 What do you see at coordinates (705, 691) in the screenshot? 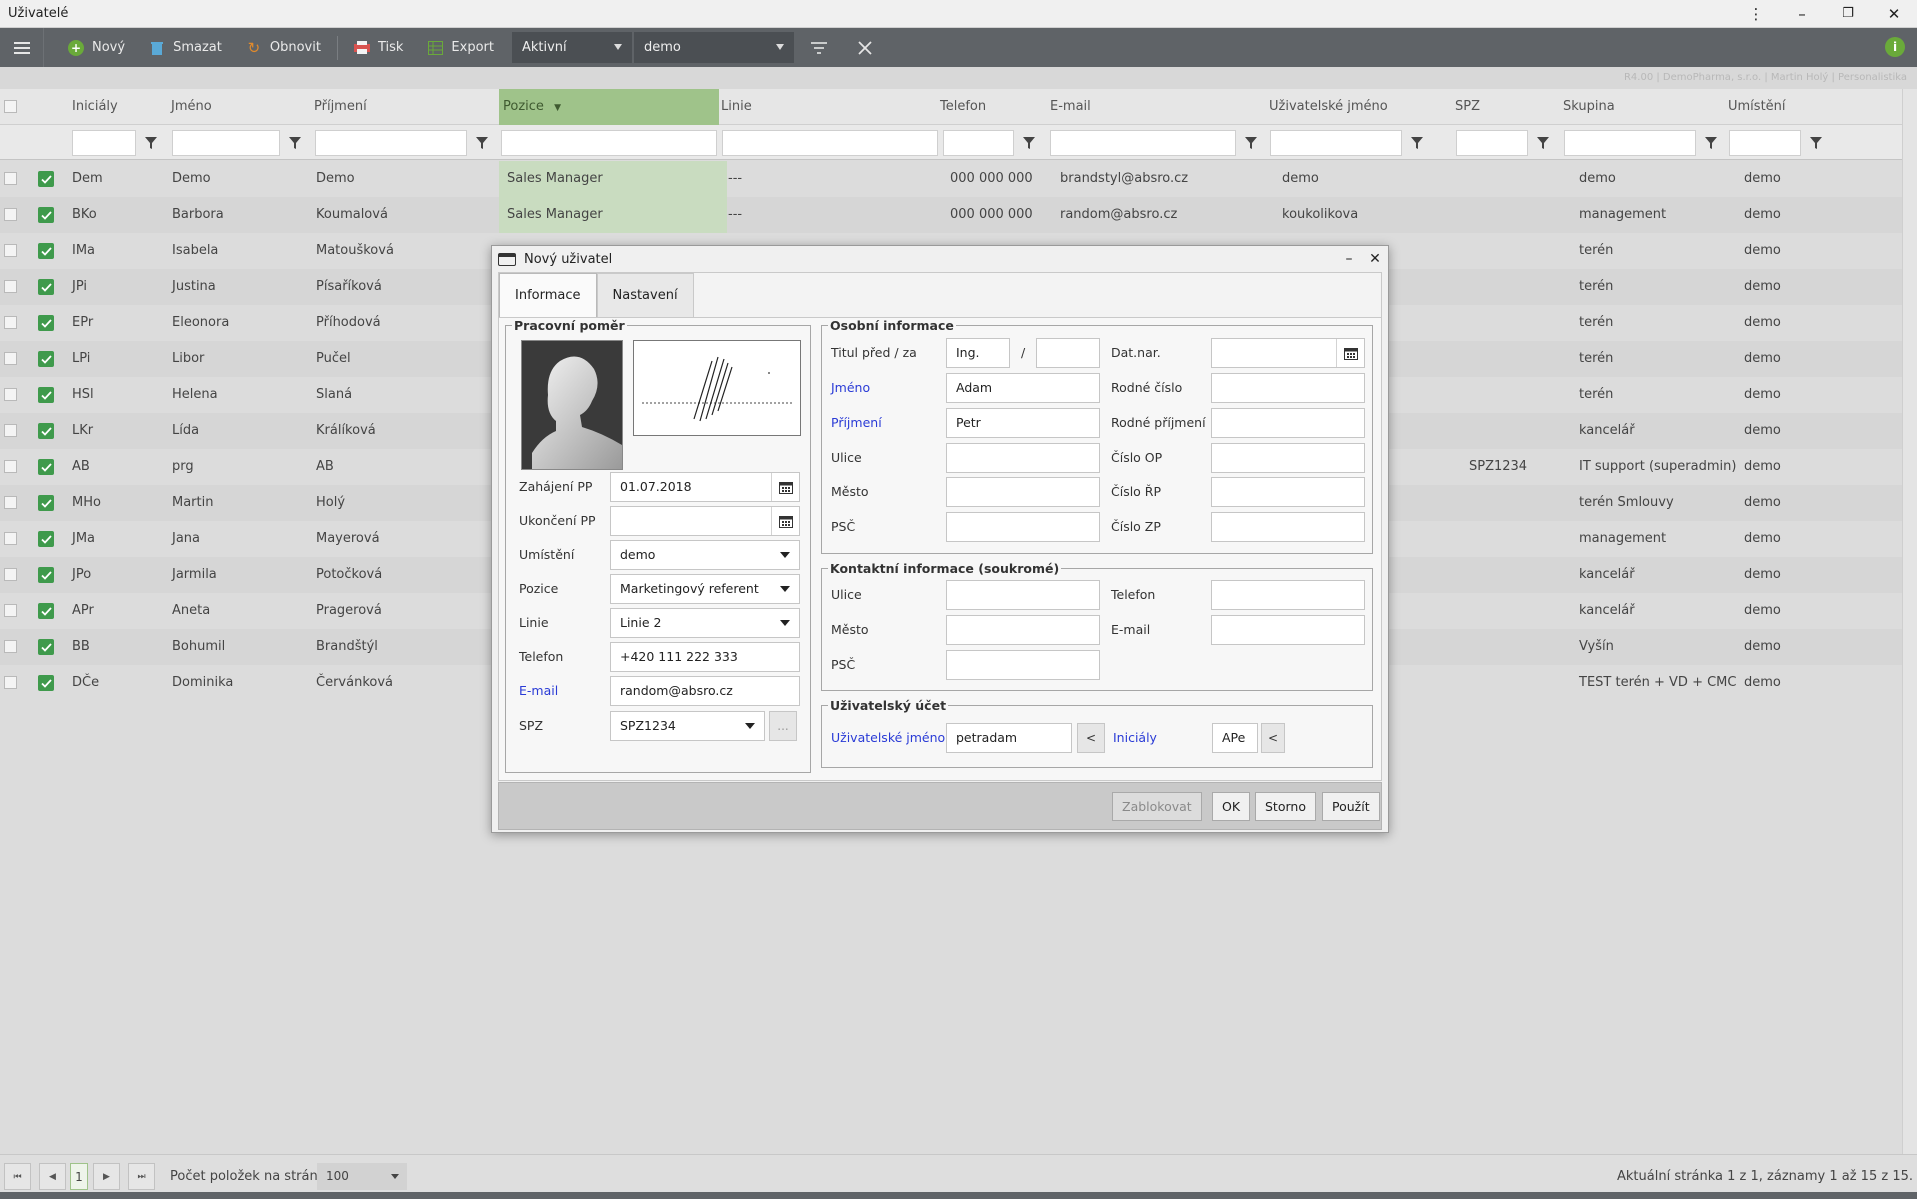
I see `work-email-field: random@absro.cz` at bounding box center [705, 691].